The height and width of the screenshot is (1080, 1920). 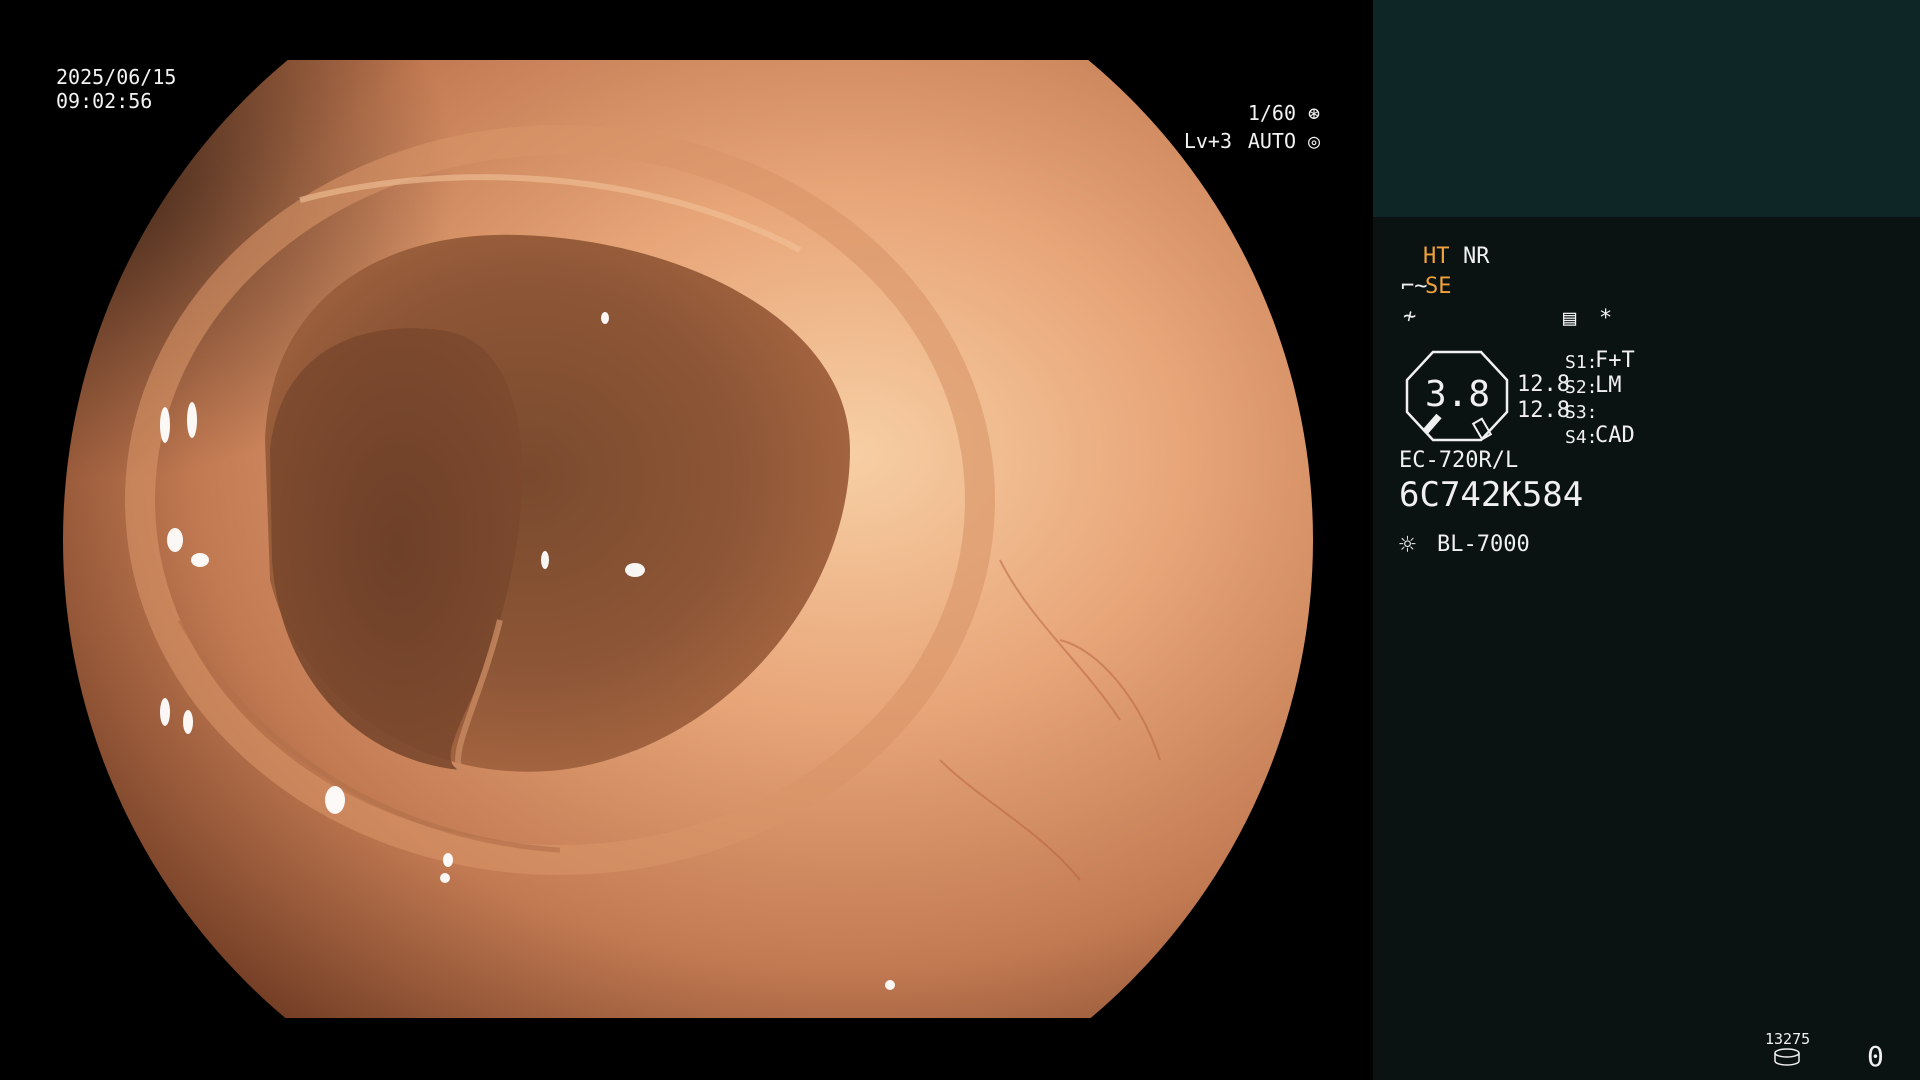 What do you see at coordinates (1207, 141) in the screenshot?
I see `brightness-level-label: Lv+3` at bounding box center [1207, 141].